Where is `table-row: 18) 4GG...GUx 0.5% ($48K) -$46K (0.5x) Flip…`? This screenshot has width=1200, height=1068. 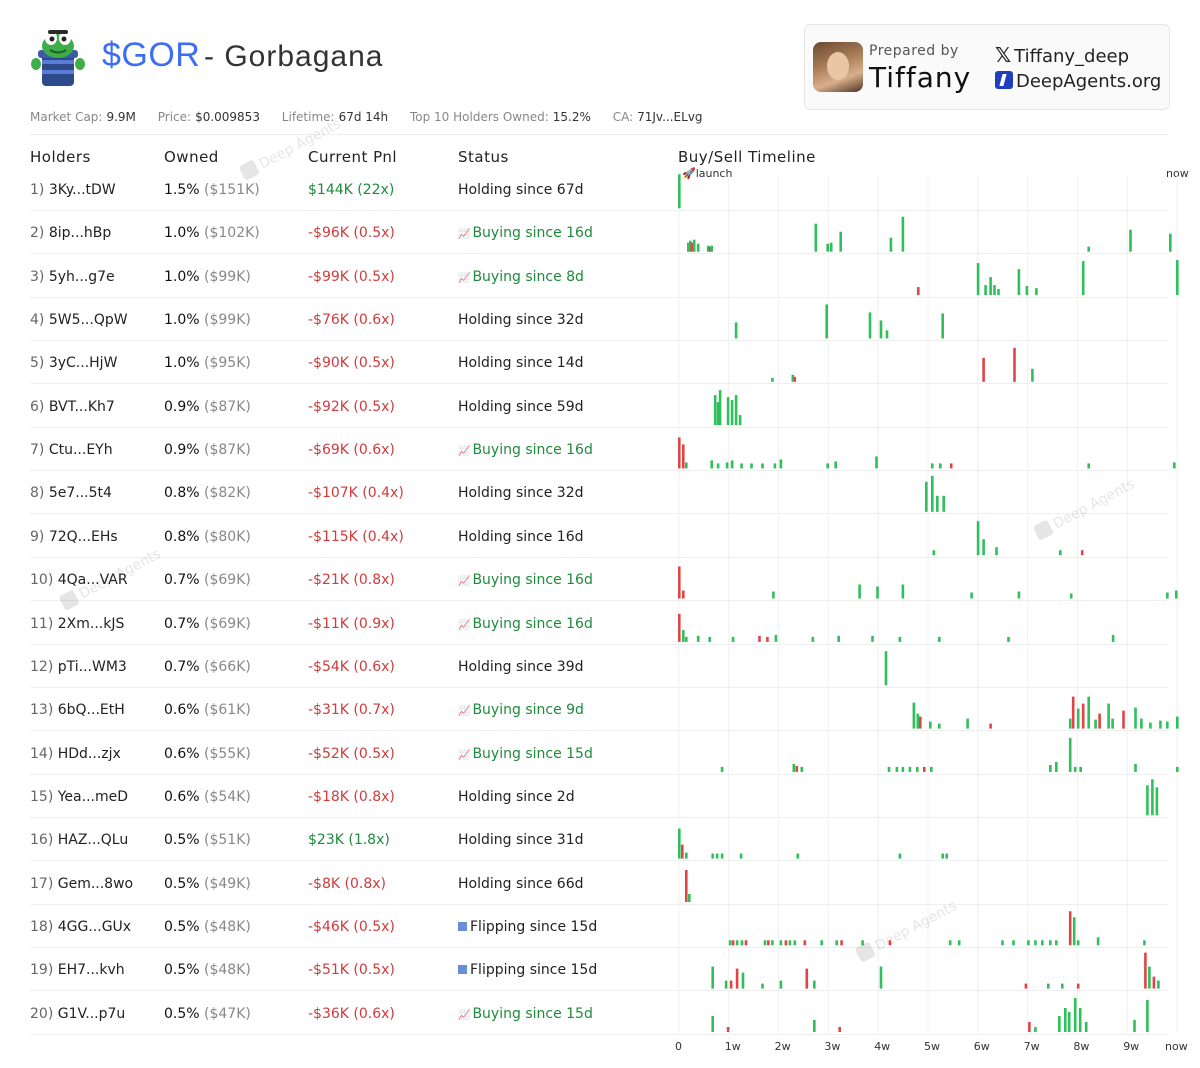
table-row: 18) 4GG...GUx 0.5% ($48K) -$46K (0.5x) Flip… is located at coordinates (600, 926).